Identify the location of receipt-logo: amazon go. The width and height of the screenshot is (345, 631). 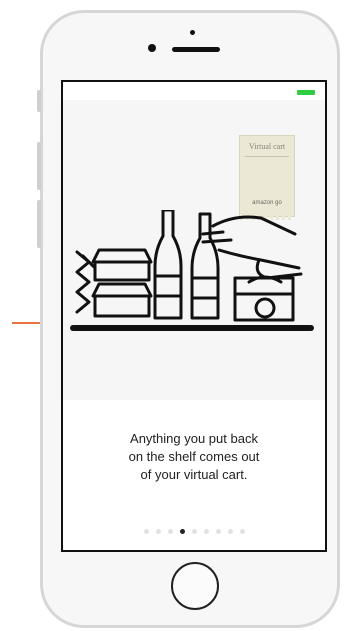
(267, 203).